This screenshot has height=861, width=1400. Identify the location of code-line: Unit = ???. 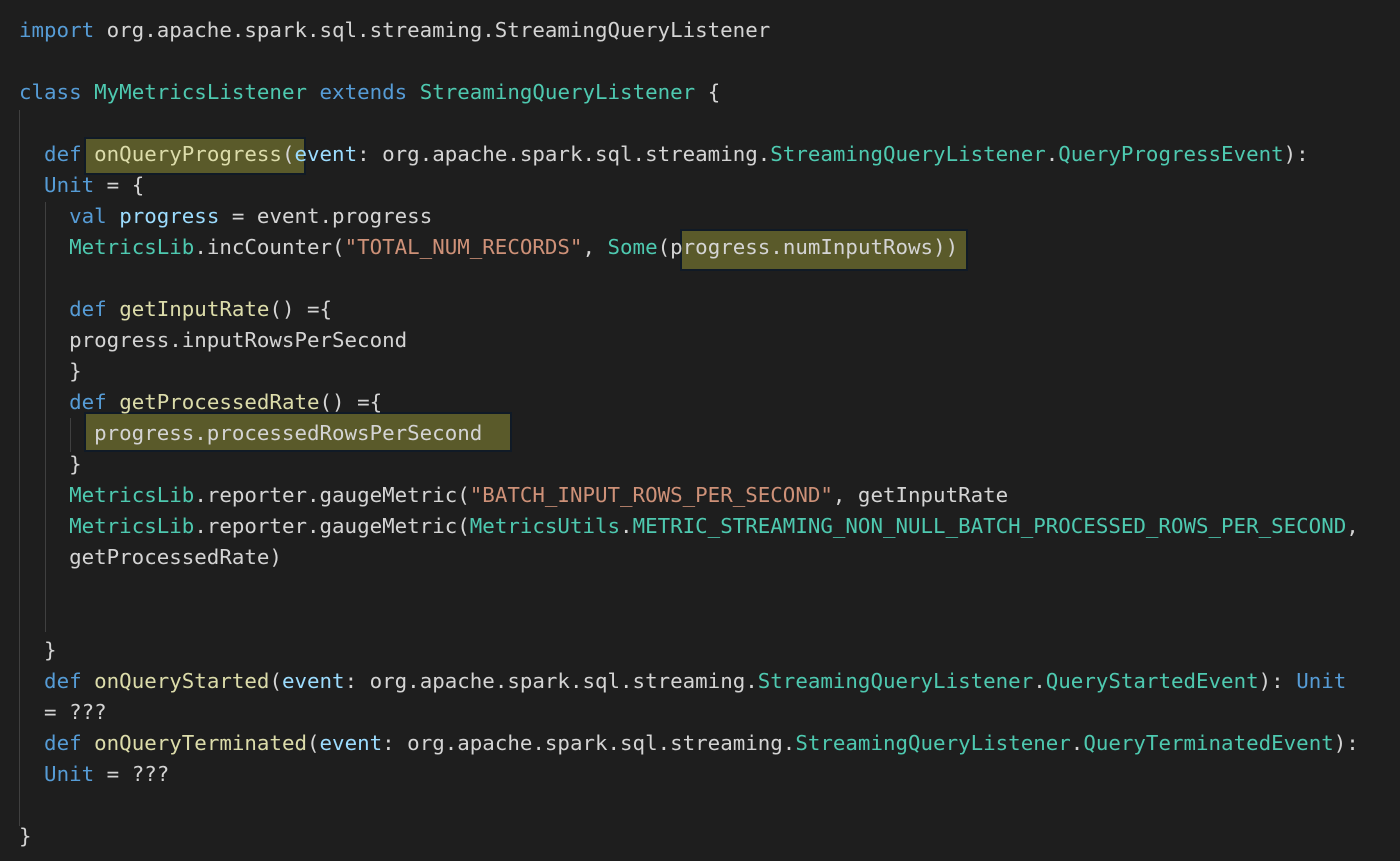
(94, 774).